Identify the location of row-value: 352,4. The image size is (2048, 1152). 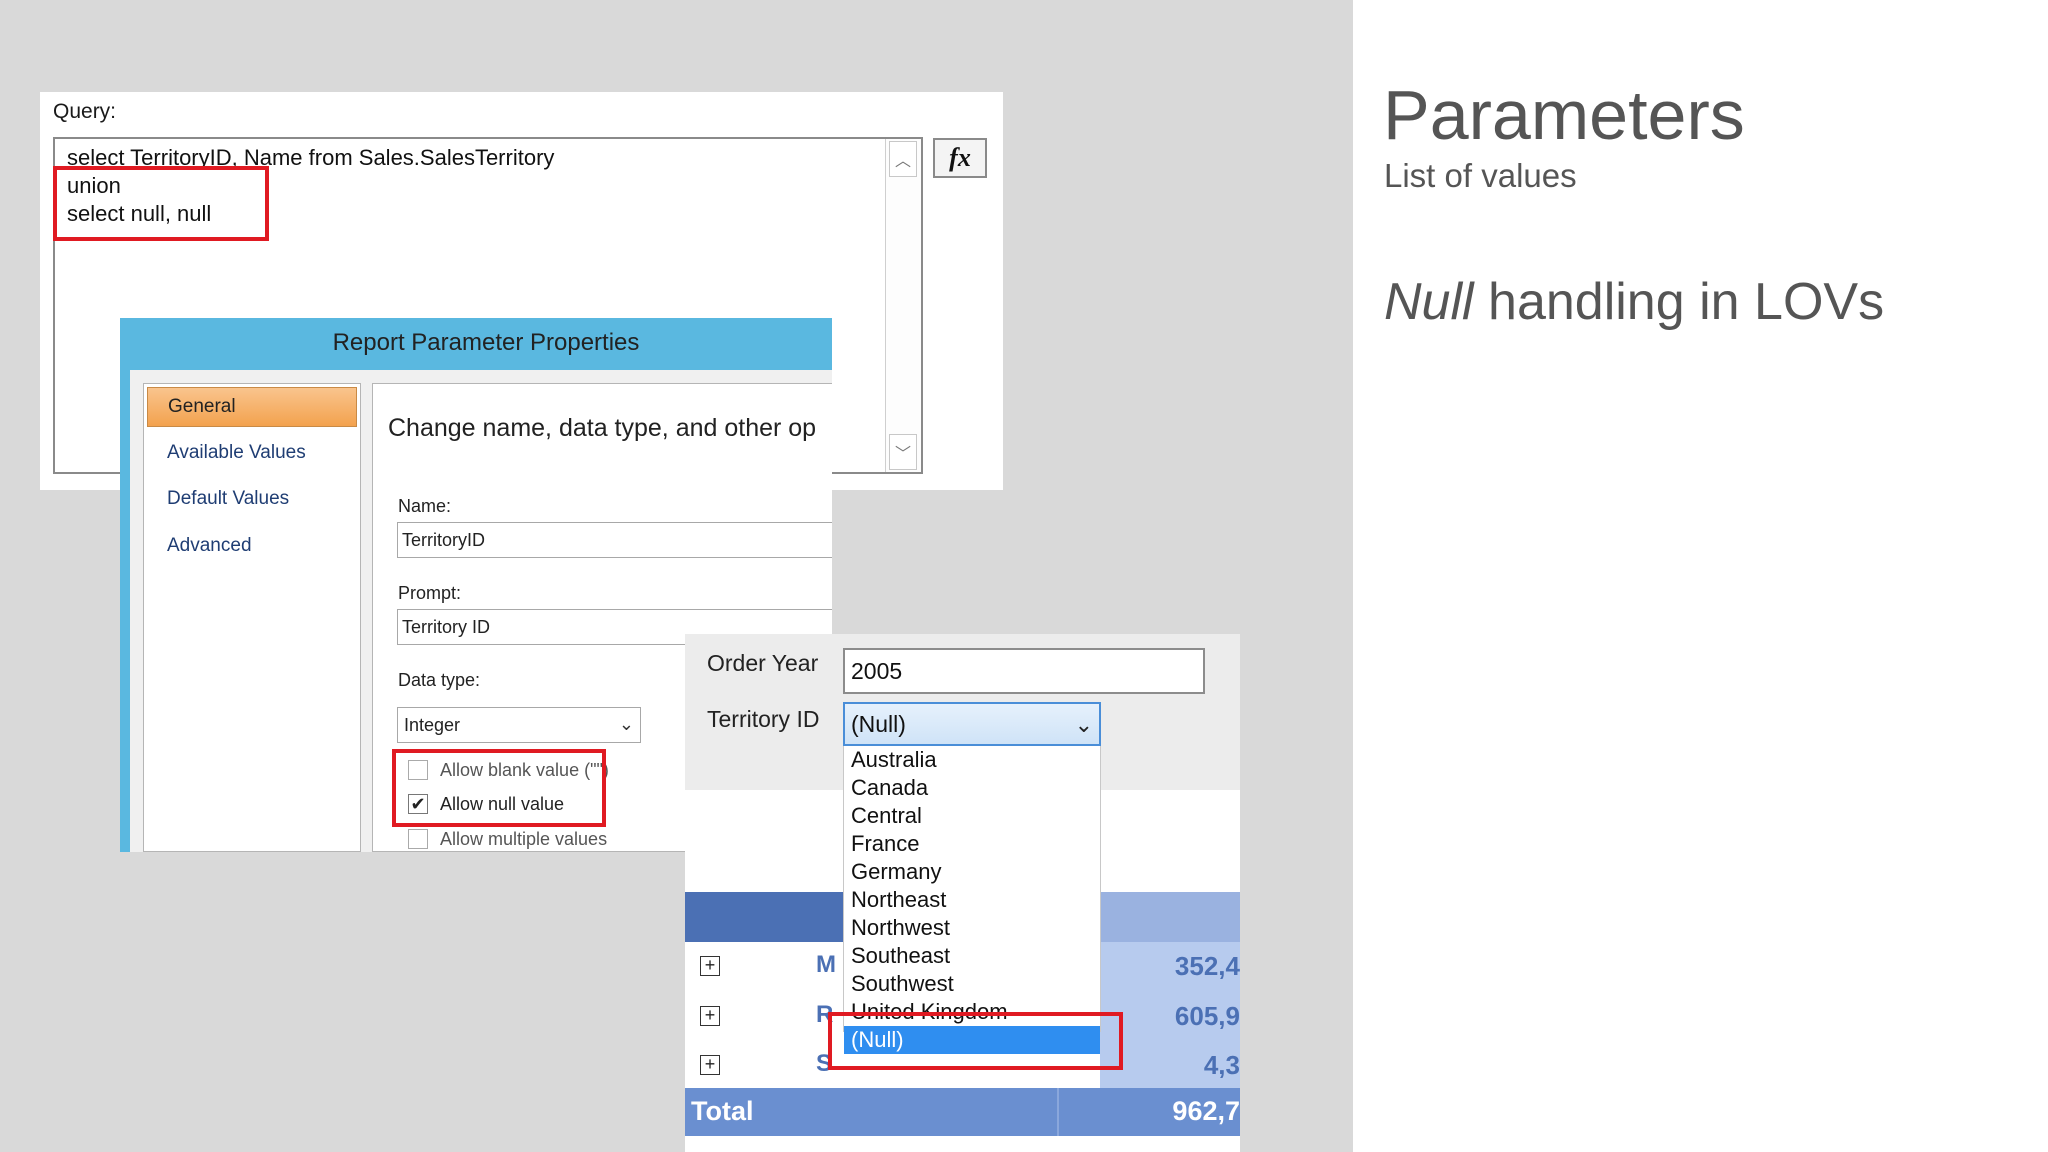
(1207, 966).